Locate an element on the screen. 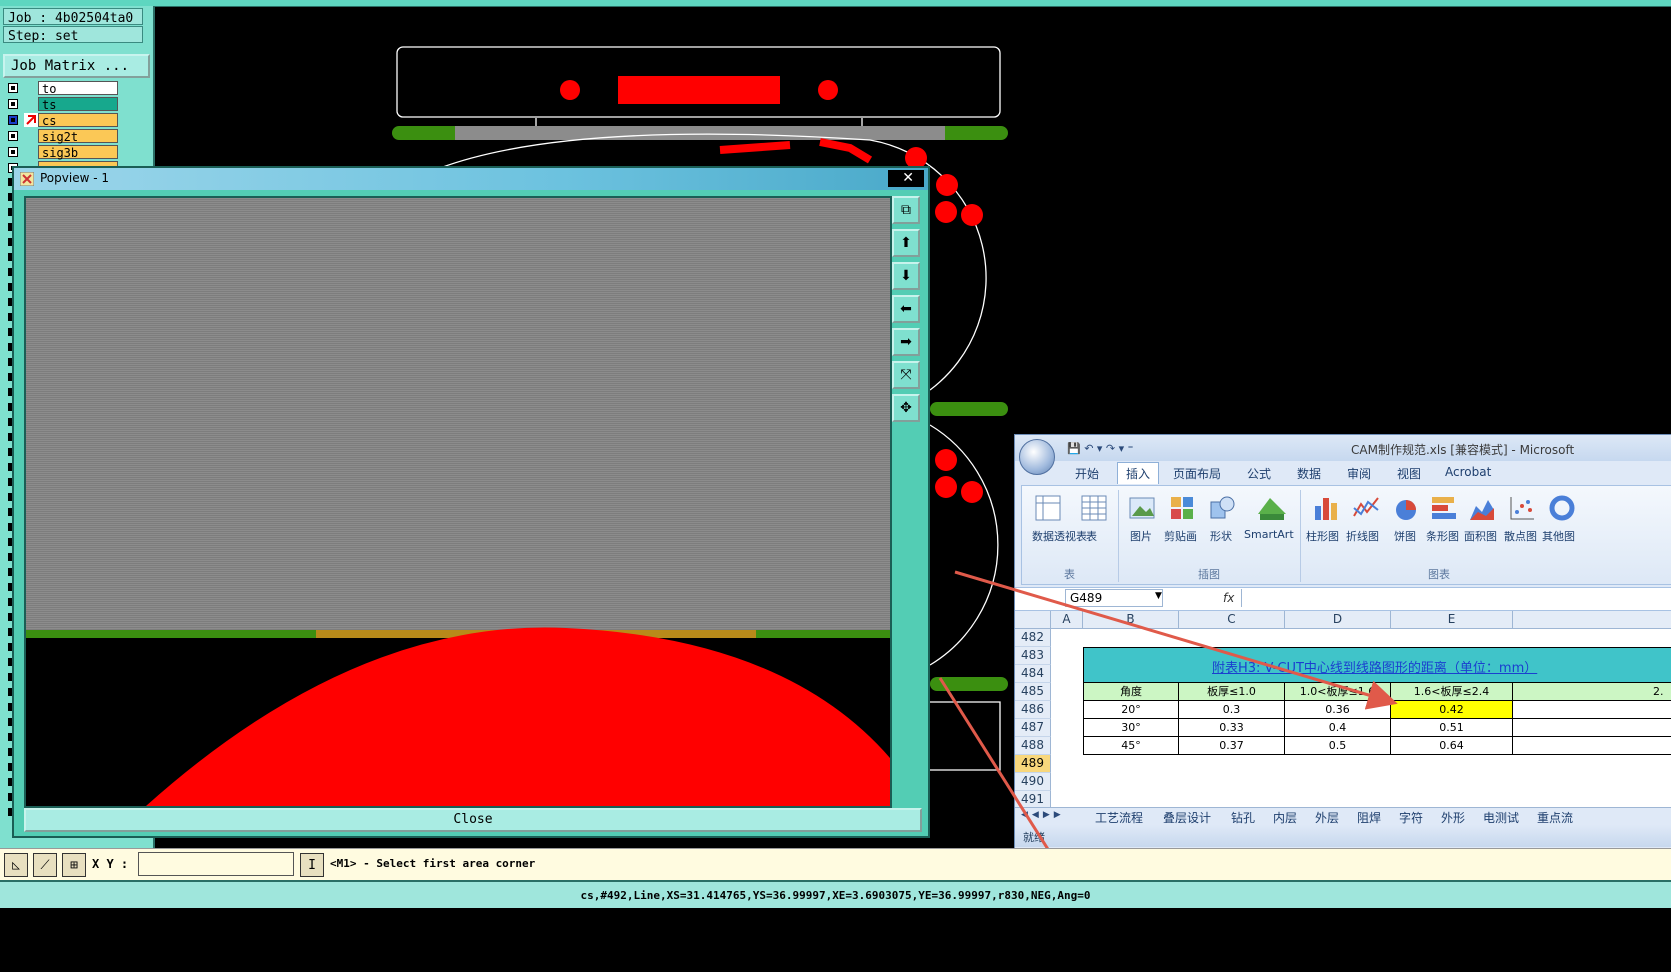 Image resolution: width=1671 pixels, height=972 pixels. pie-chart-icon is located at coordinates (1406, 508).